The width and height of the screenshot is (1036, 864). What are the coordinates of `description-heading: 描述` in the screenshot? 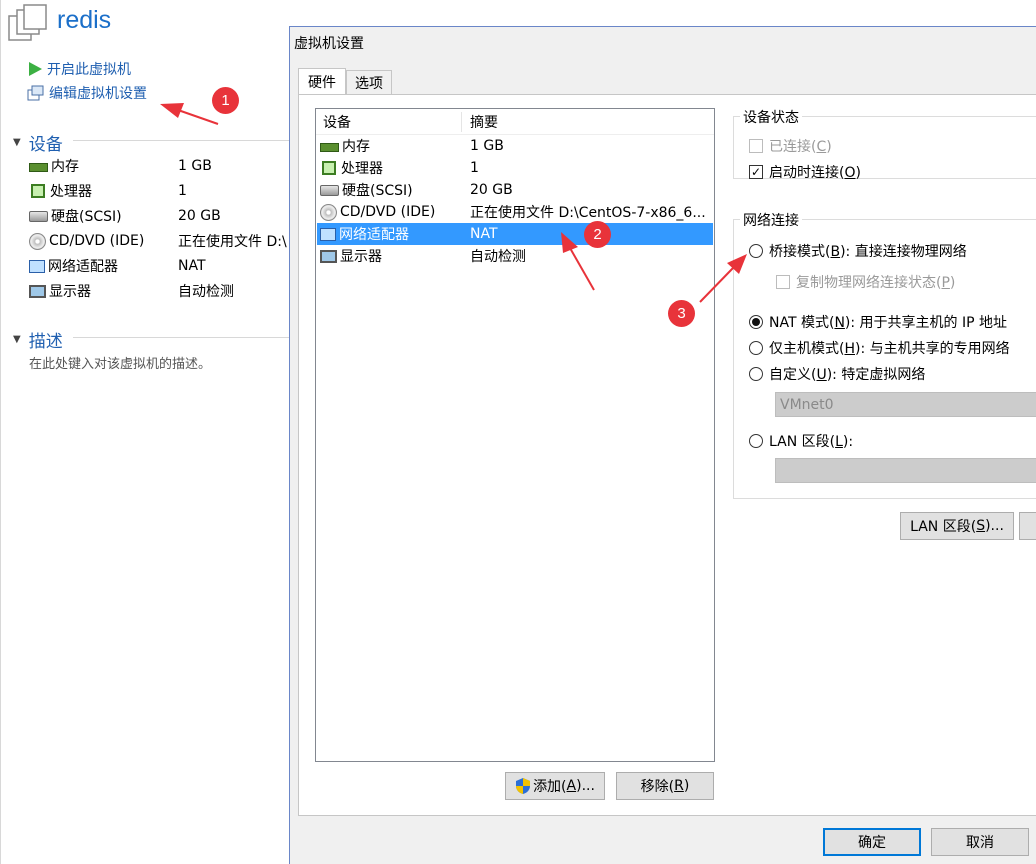 It's located at (45, 342).